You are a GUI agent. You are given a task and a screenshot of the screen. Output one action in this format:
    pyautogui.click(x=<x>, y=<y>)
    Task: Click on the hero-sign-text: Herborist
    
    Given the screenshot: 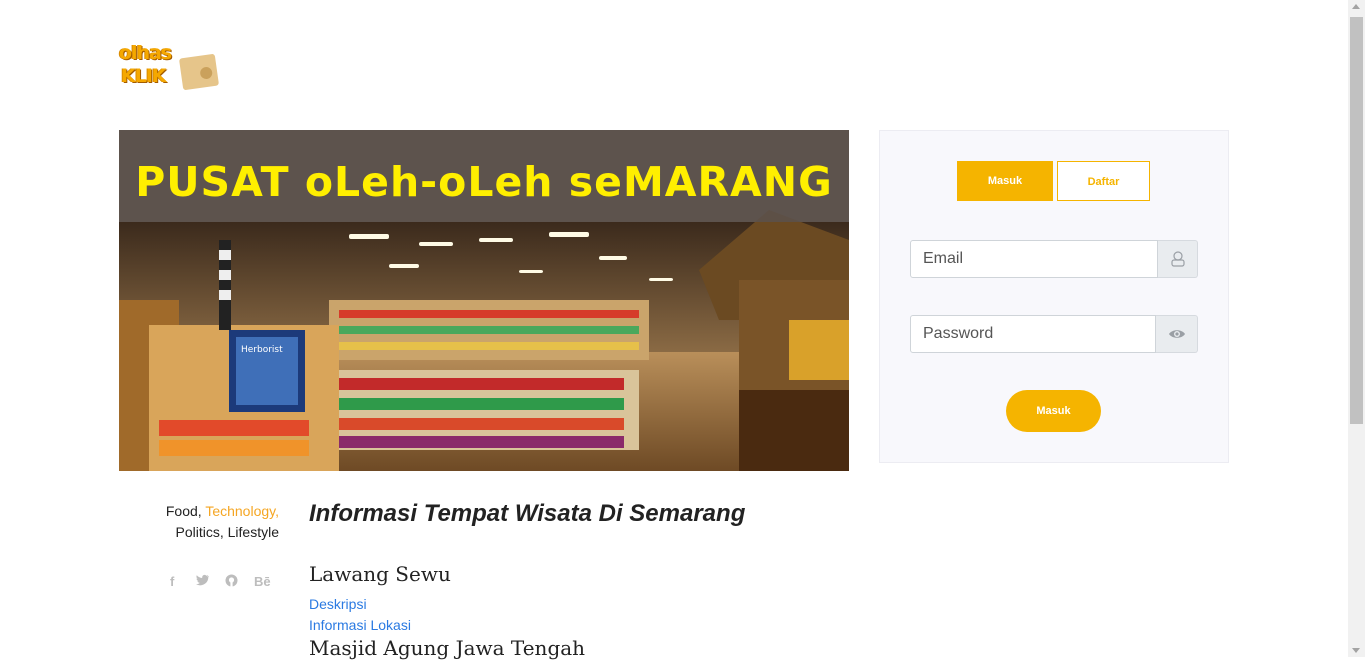 What is the action you would take?
    pyautogui.click(x=262, y=350)
    